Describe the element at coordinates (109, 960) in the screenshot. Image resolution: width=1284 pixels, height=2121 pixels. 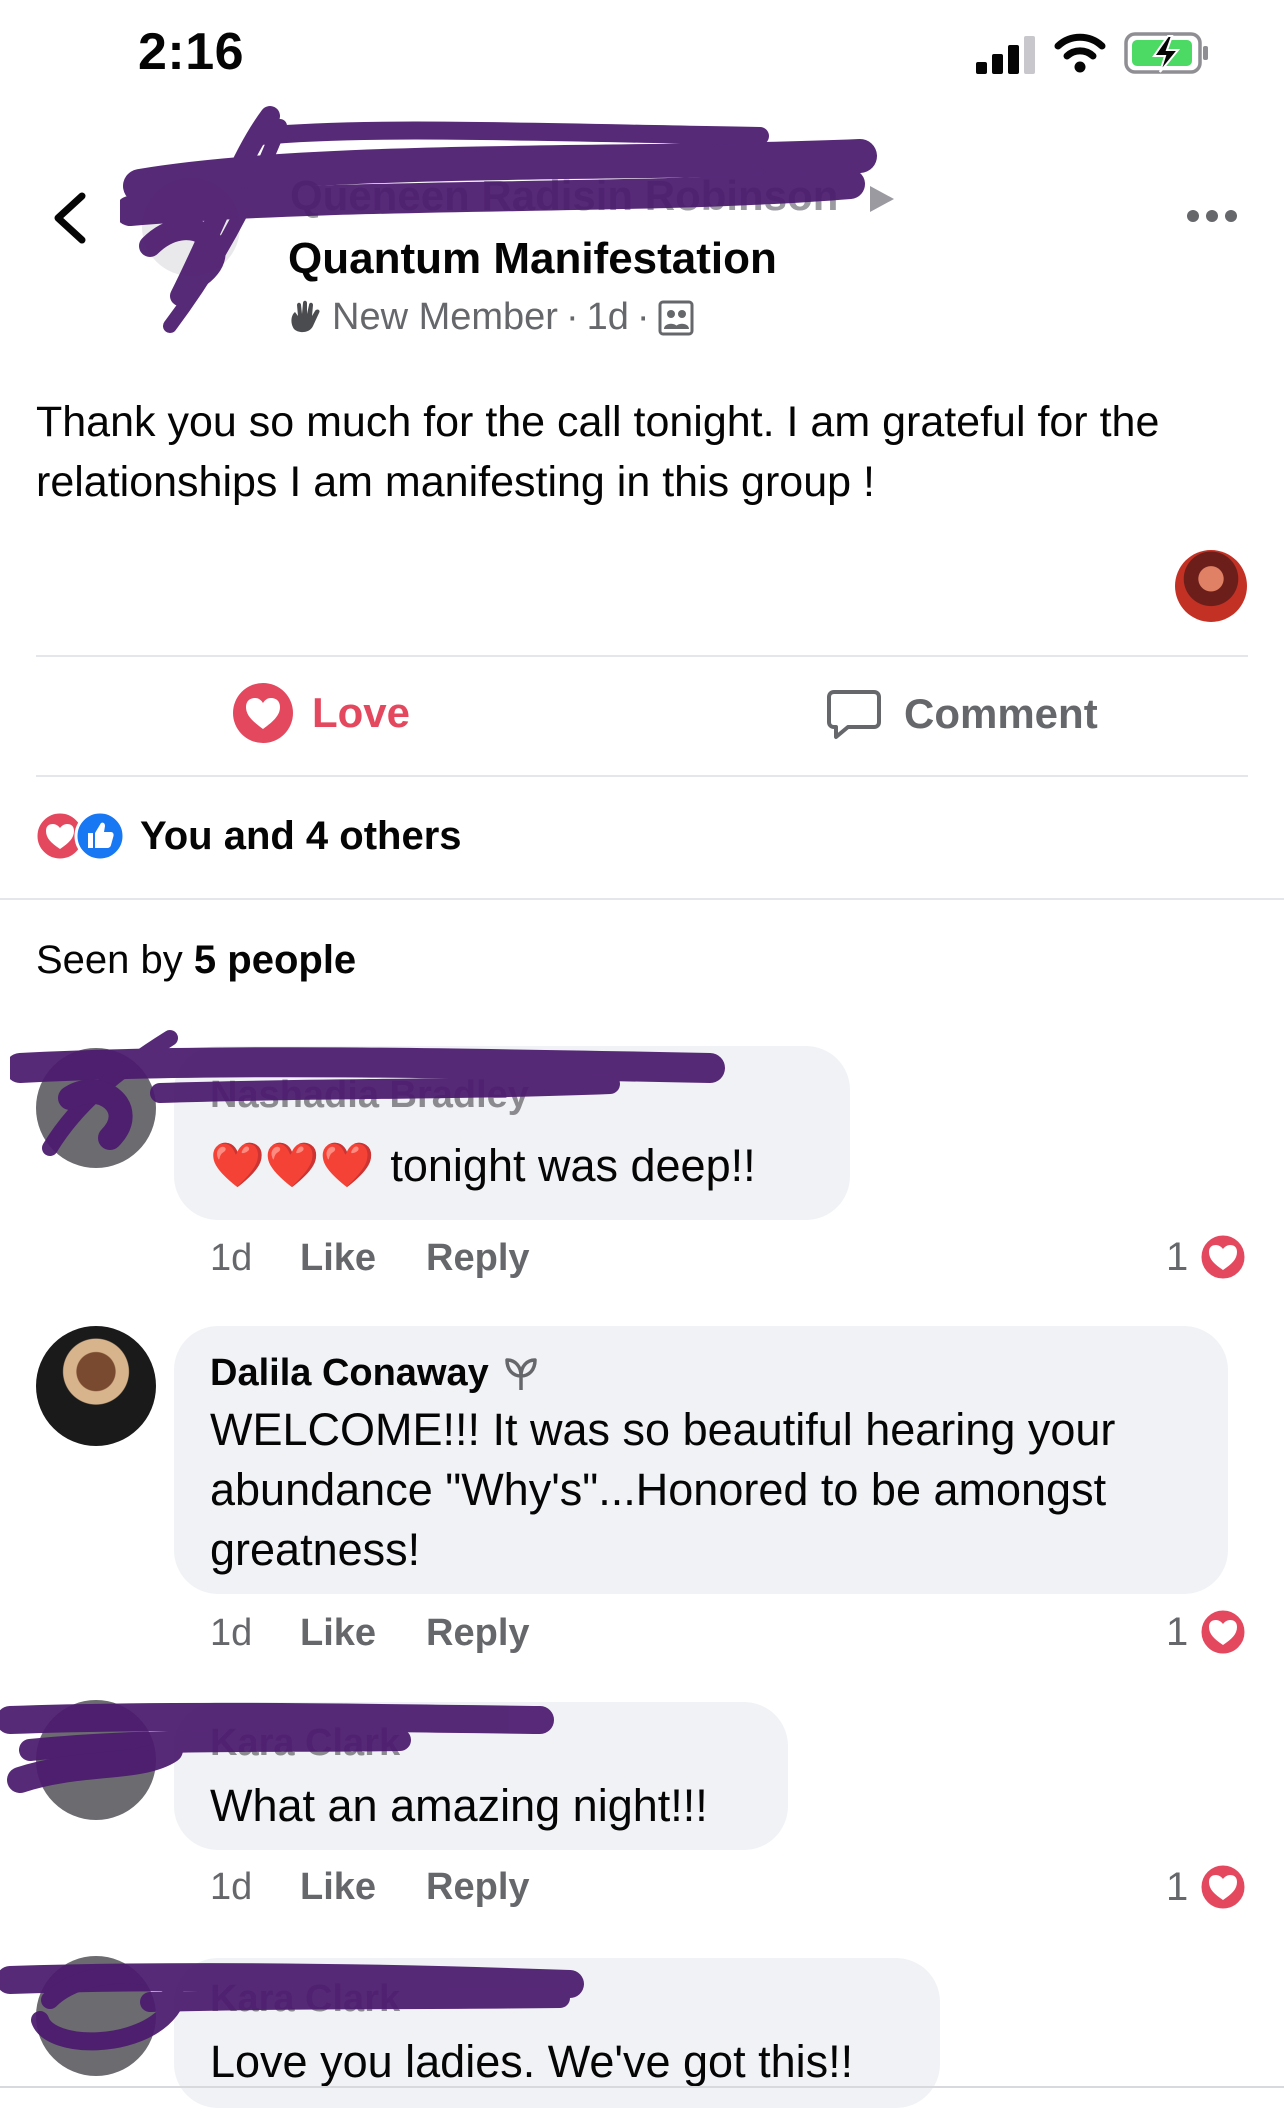
I see `seen-prefix: Seen by` at that location.